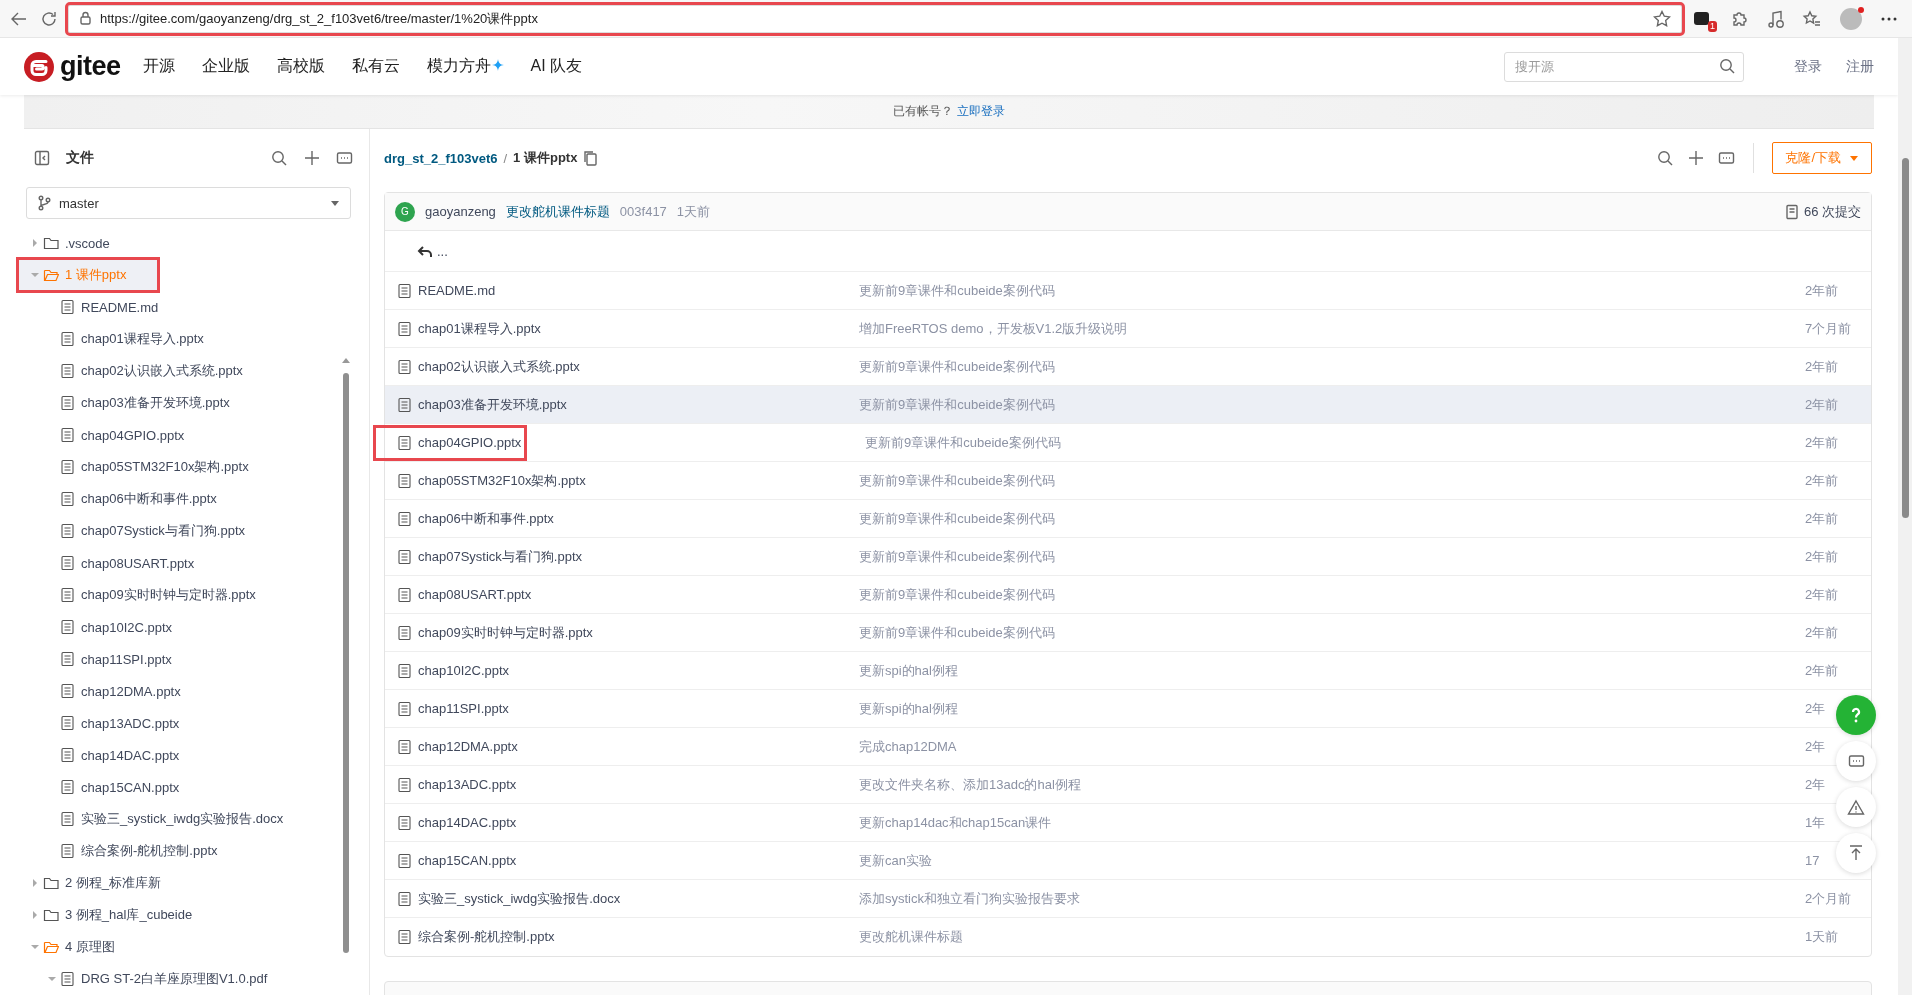  What do you see at coordinates (1905, 516) in the screenshot?
I see `page-scrollbar` at bounding box center [1905, 516].